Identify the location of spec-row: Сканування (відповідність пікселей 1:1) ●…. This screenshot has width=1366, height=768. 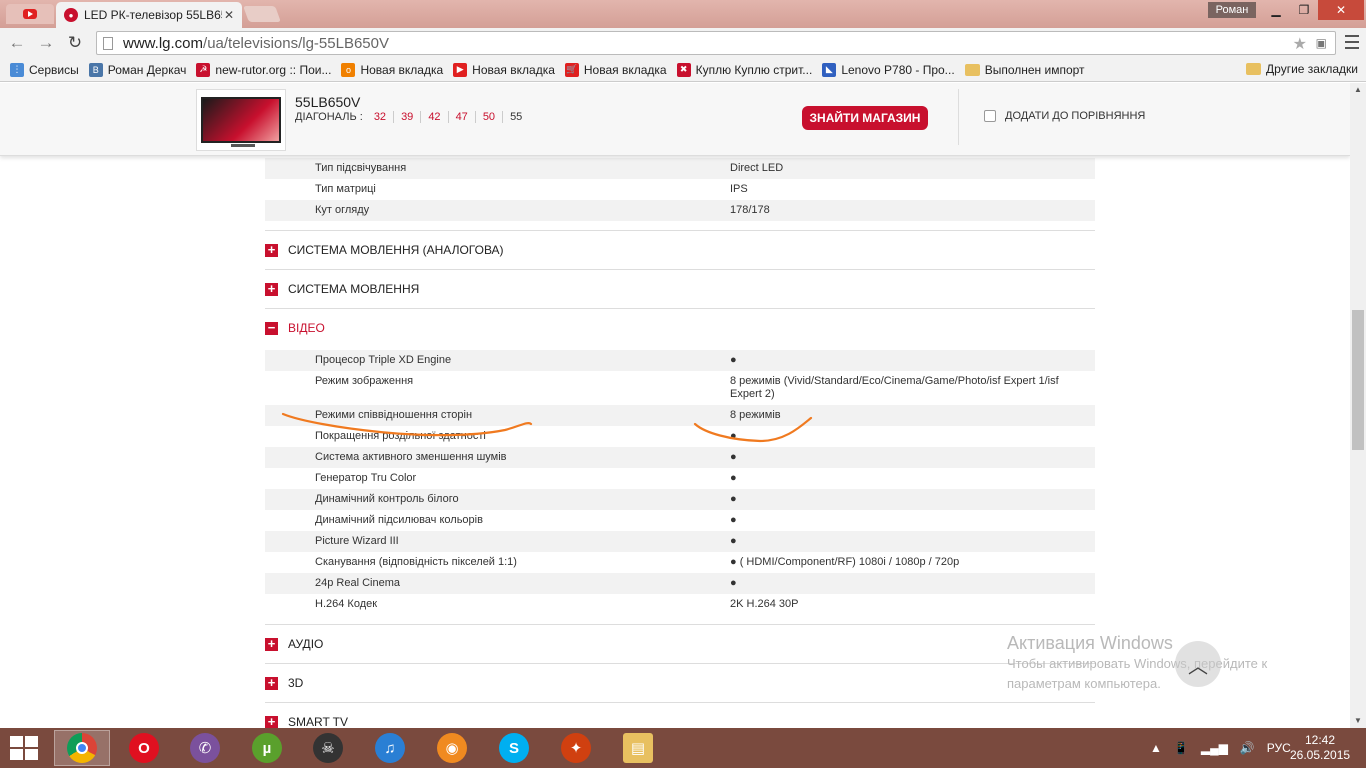
(680, 562).